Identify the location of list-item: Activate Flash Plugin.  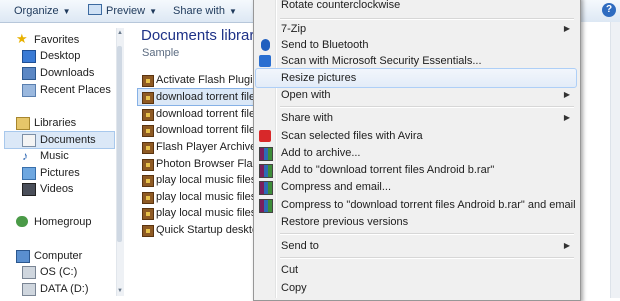
(198, 80).